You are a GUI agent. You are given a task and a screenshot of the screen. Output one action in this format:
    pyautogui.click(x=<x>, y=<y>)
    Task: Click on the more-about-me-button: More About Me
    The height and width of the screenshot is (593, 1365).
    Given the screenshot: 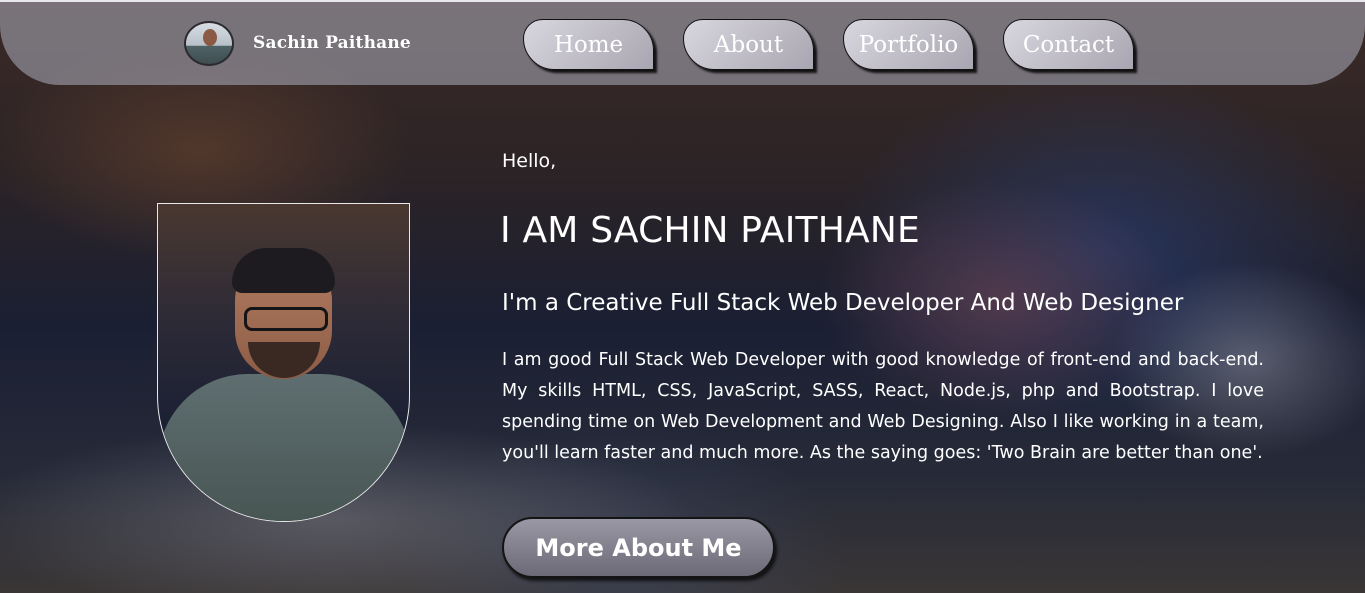 What is the action you would take?
    pyautogui.click(x=638, y=547)
    